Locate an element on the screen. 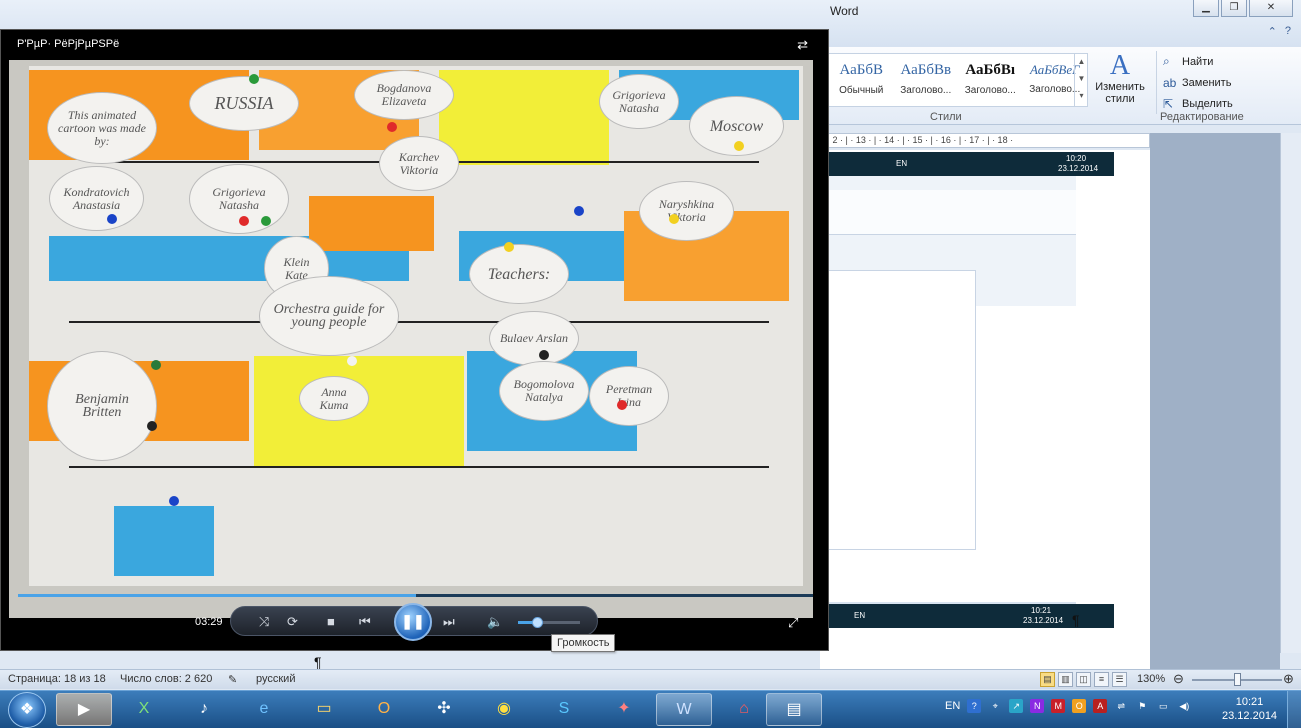 The height and width of the screenshot is (728, 1301). zoom-in-icon: ⊕ is located at coordinates (1288, 679).